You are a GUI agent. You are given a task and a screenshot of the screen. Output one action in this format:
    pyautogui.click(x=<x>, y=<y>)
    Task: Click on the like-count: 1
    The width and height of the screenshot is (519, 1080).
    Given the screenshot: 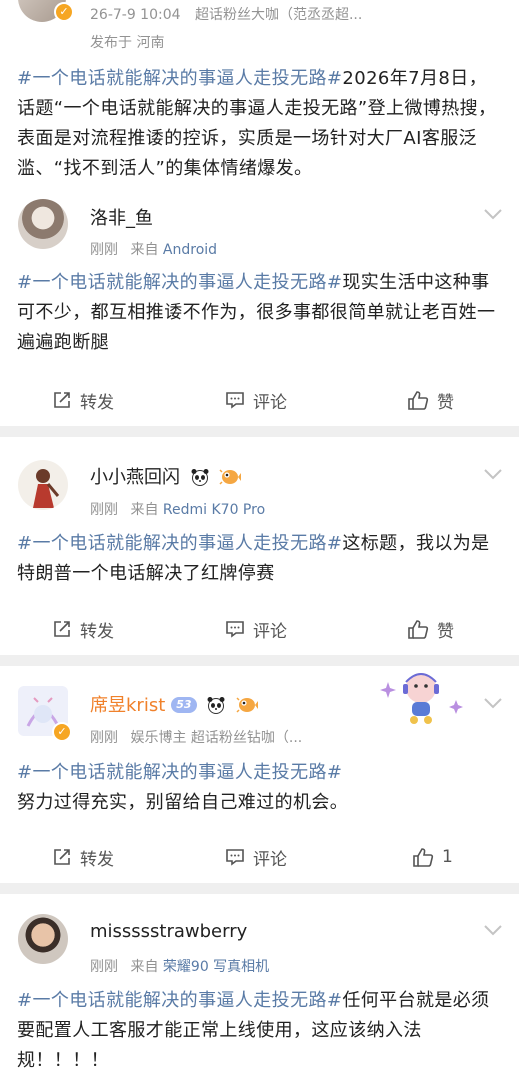 What is the action you would take?
    pyautogui.click(x=447, y=857)
    